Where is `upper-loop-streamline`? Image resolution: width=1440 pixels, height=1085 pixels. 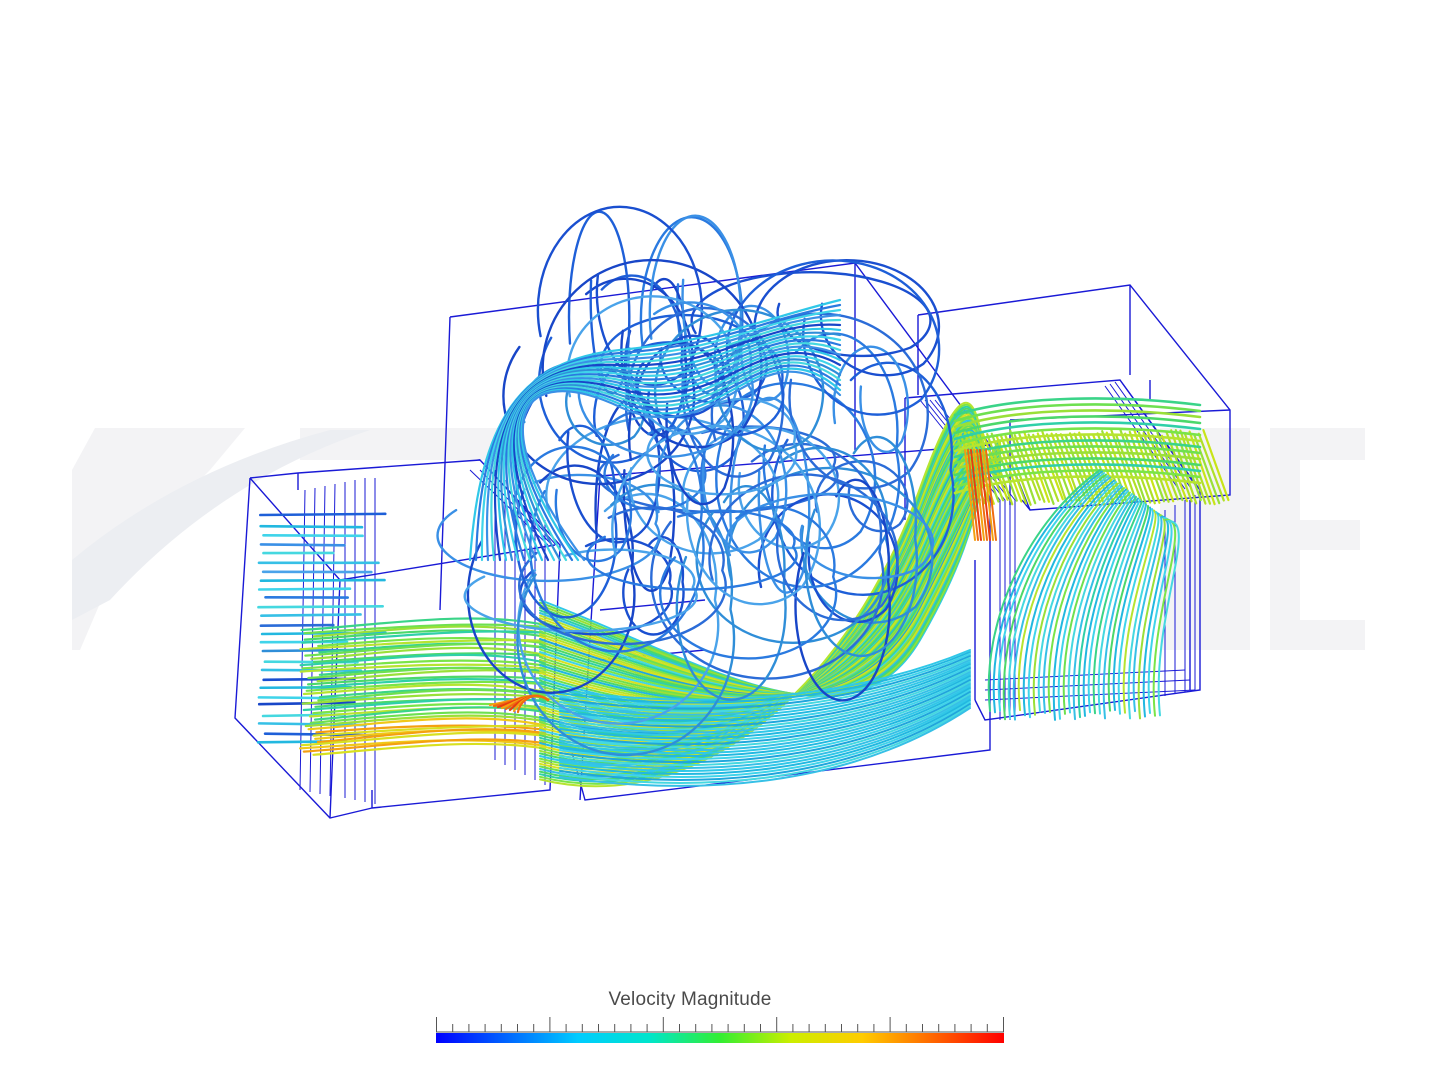 upper-loop-streamline is located at coordinates (681, 464).